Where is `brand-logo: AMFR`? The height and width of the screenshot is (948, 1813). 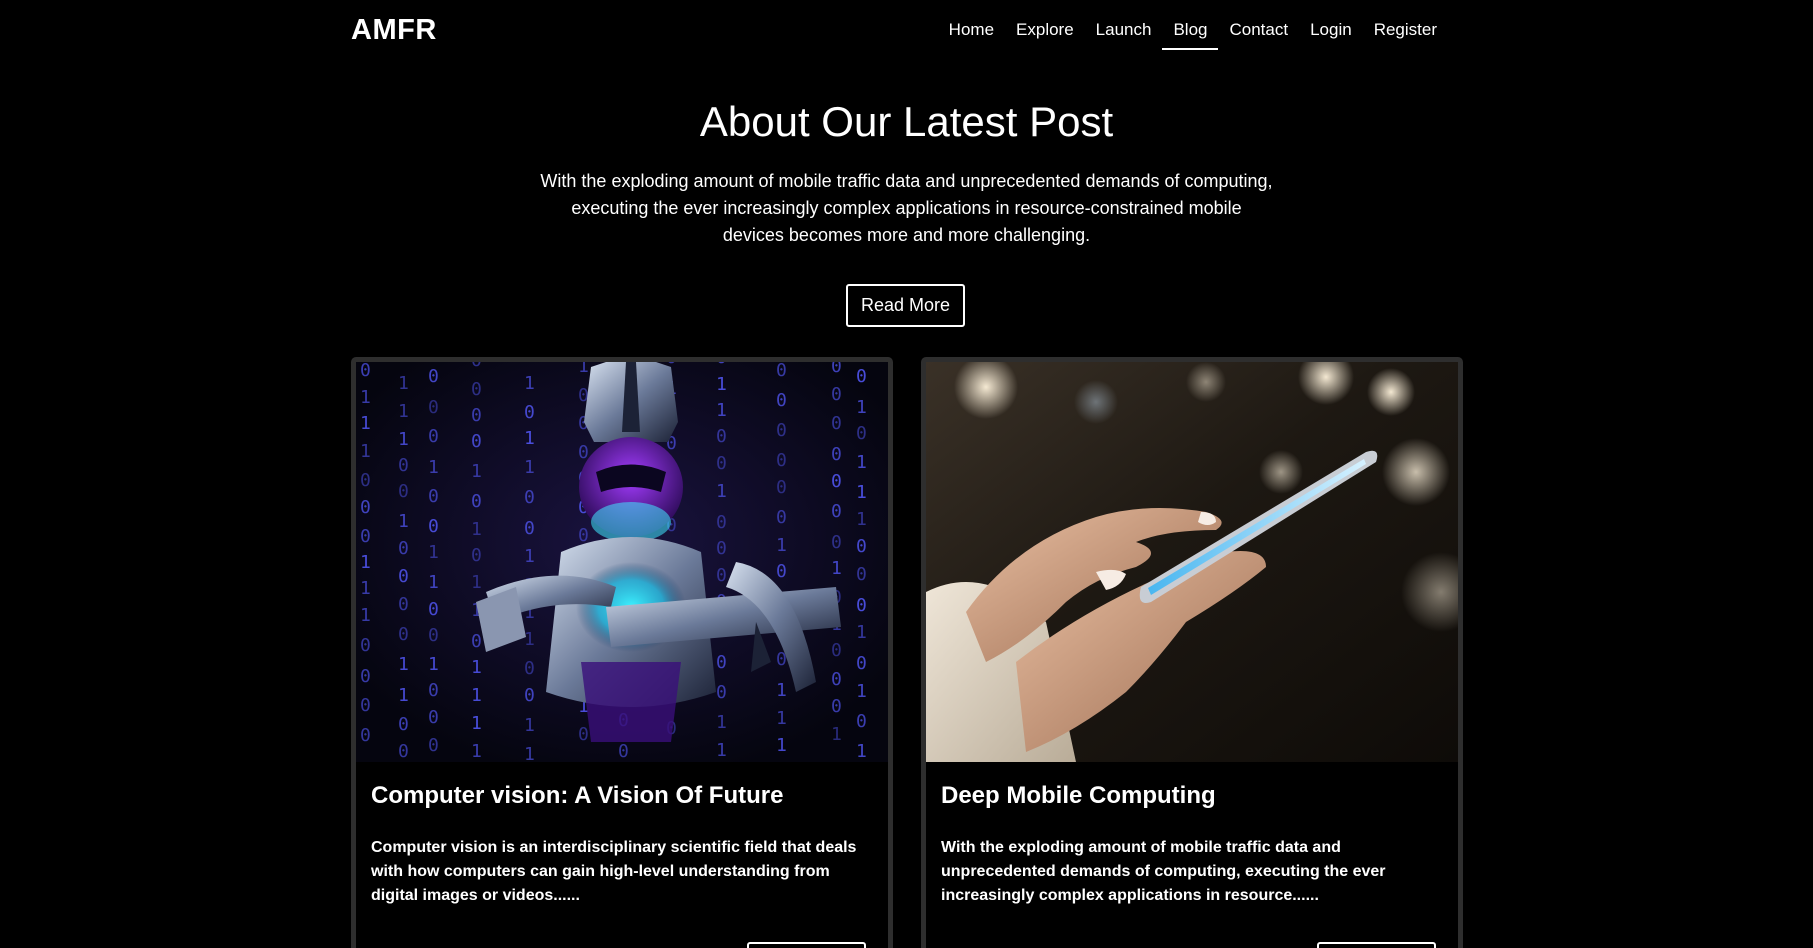
brand-logo: AMFR is located at coordinates (394, 30).